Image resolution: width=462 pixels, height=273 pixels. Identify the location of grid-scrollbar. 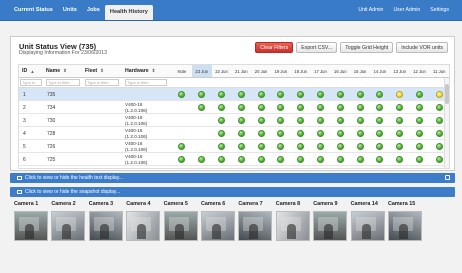
(446, 123).